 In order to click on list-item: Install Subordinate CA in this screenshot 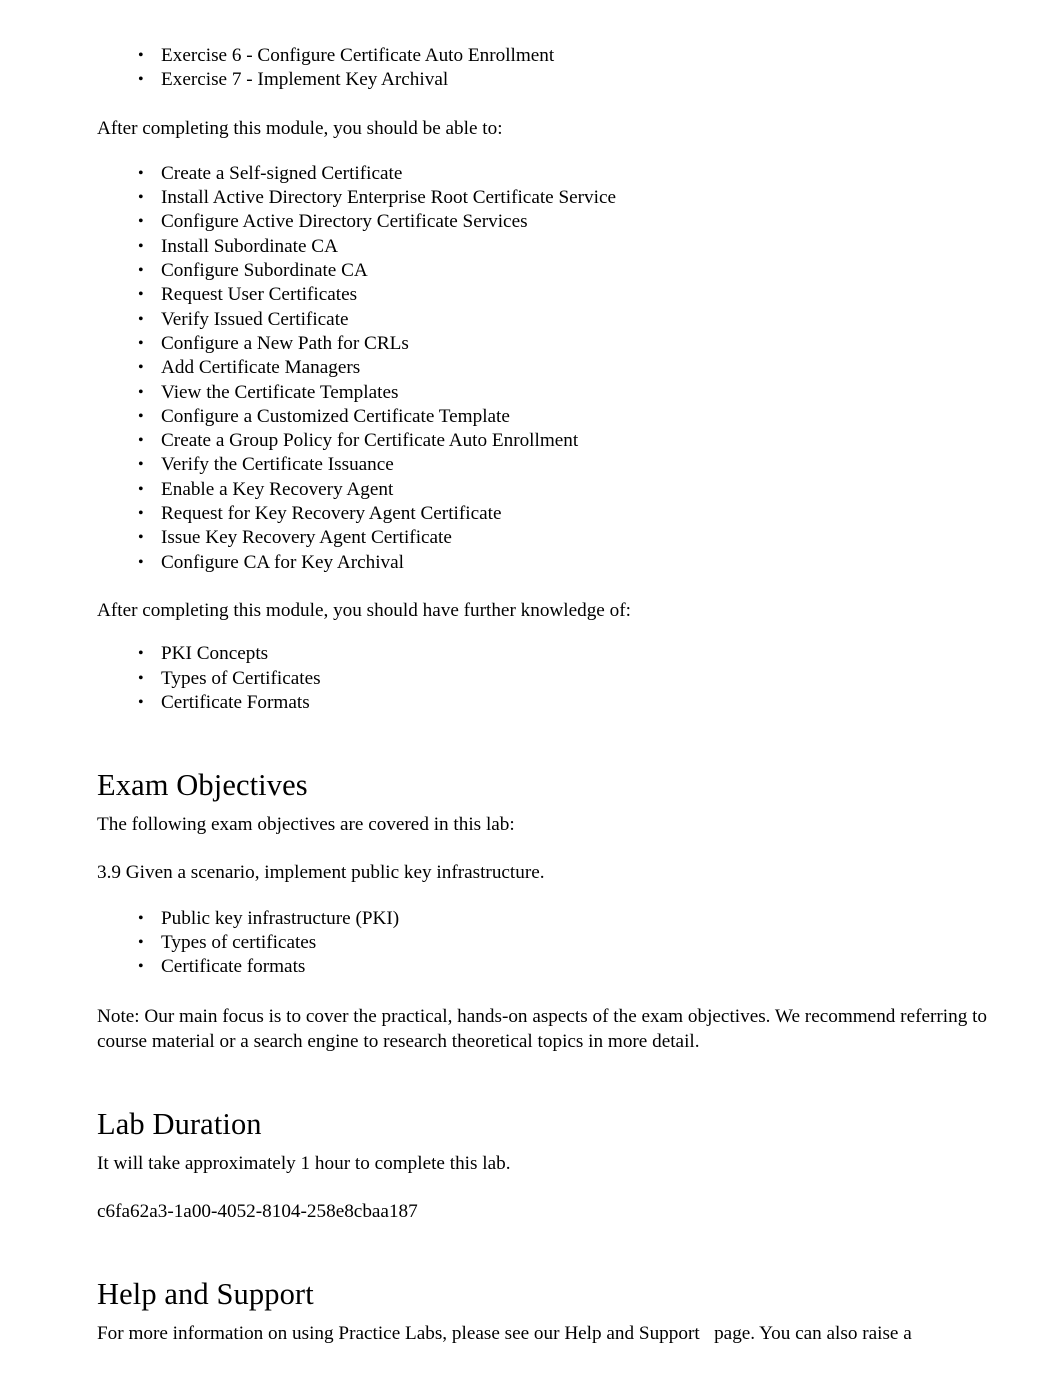, I will do `click(544, 247)`.